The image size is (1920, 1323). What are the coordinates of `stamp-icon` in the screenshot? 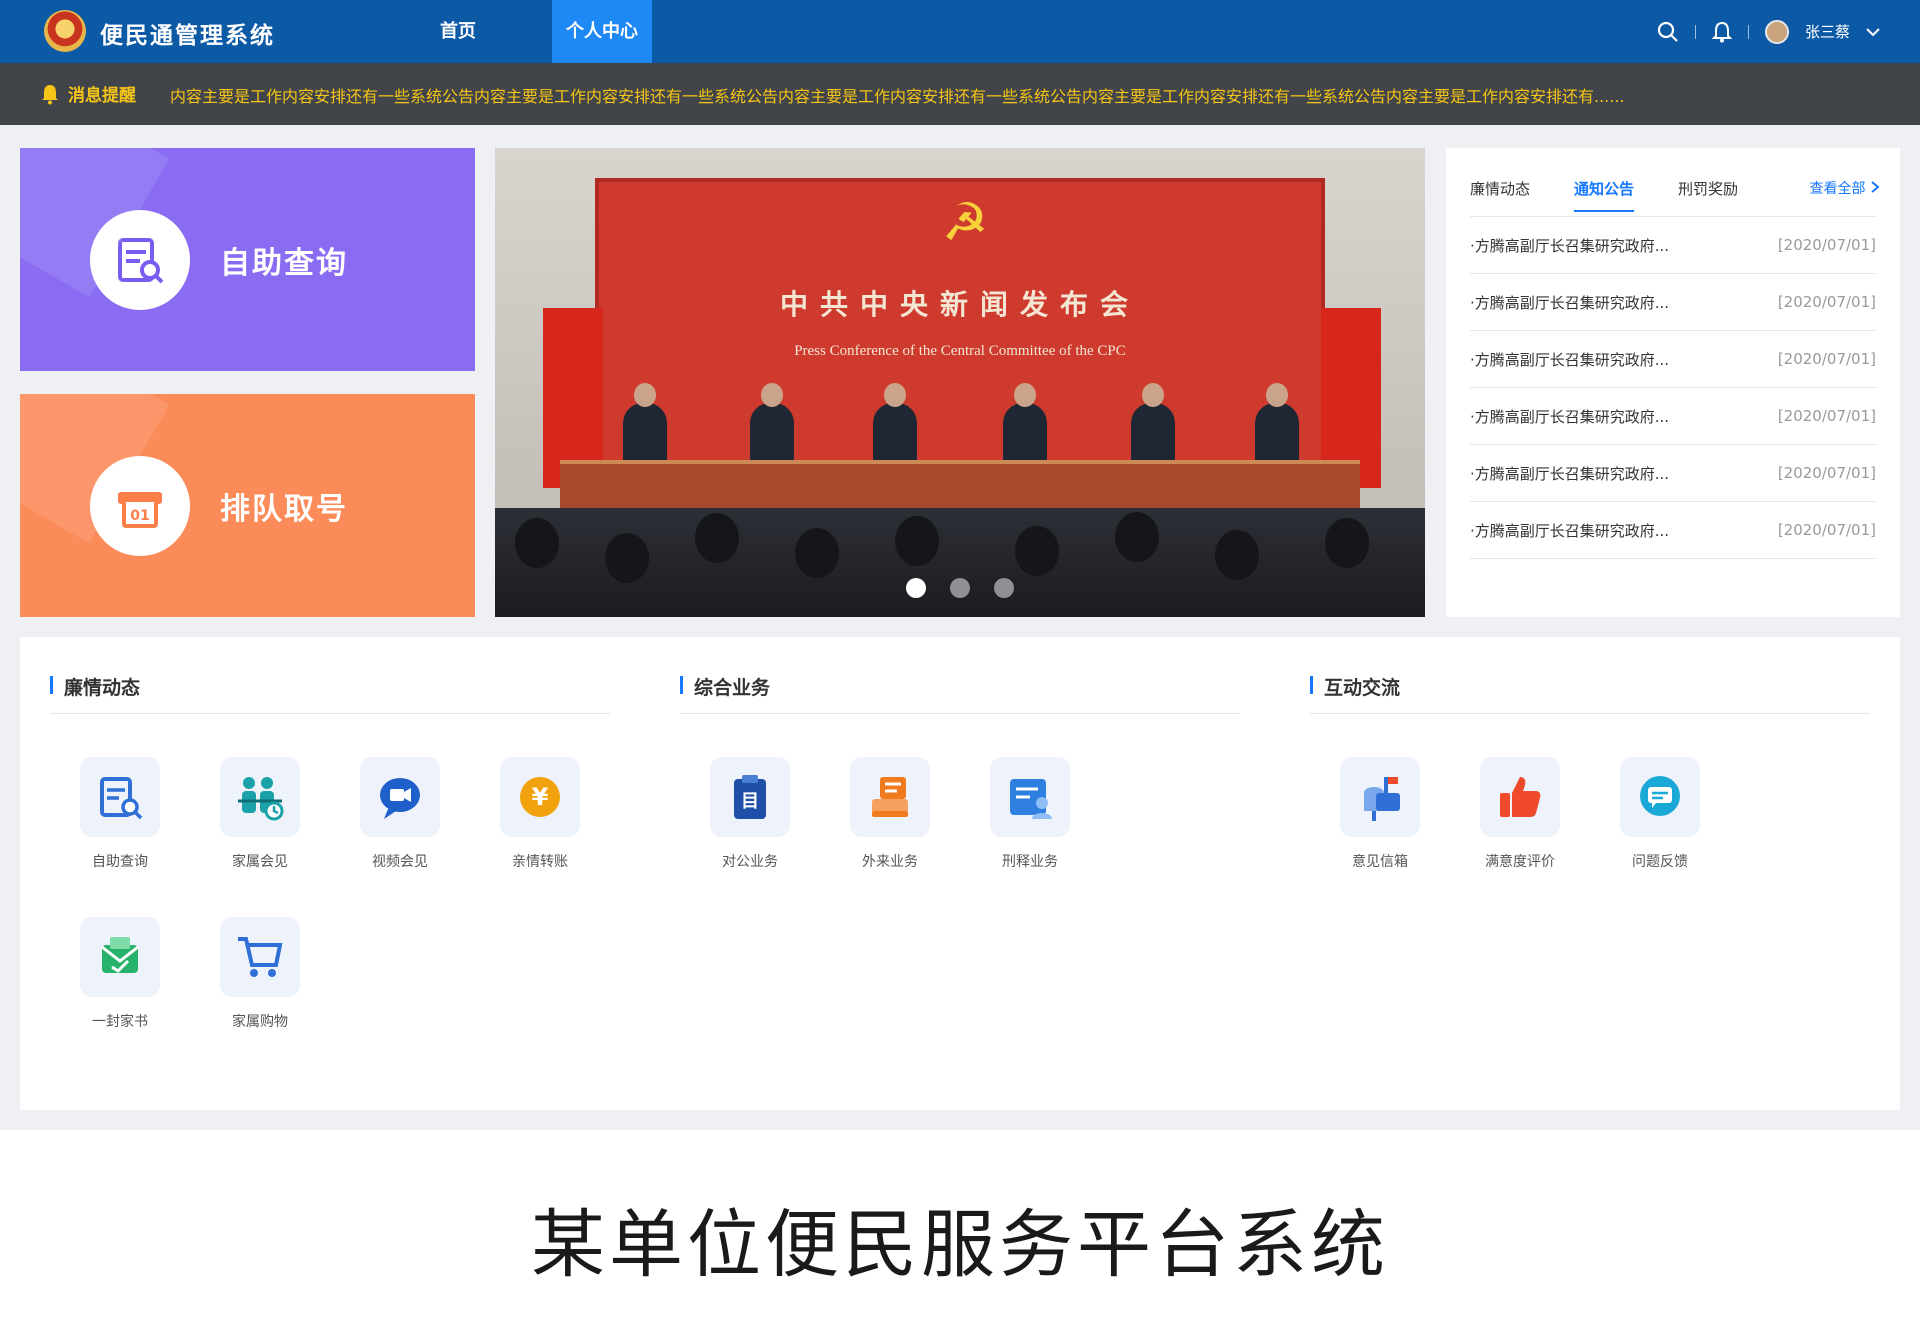 It's located at (890, 797).